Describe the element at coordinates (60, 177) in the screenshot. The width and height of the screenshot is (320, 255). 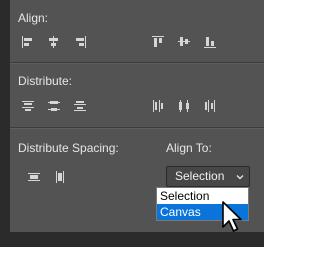
I see `distribute-horizontal-space-icon` at that location.